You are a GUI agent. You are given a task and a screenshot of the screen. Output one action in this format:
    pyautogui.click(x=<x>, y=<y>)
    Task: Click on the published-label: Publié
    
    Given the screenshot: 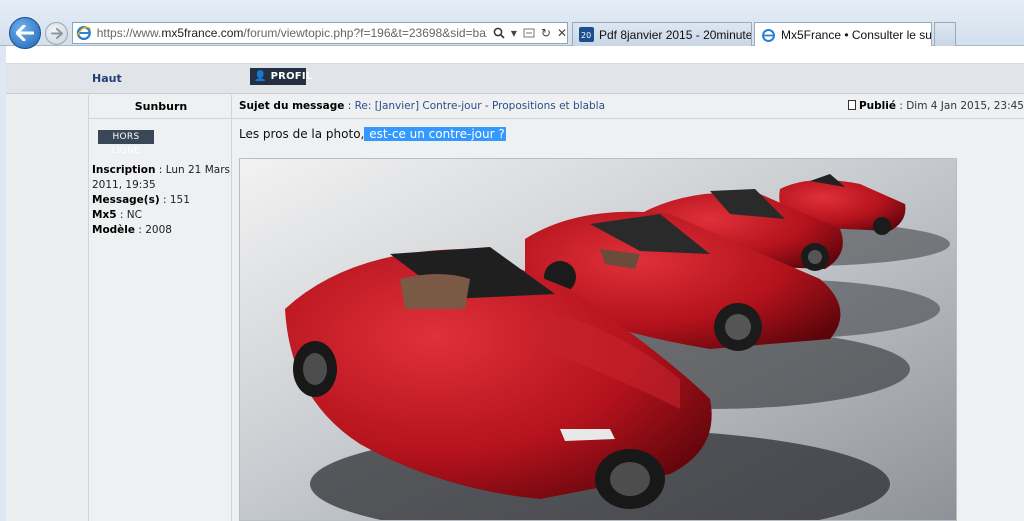 What is the action you would take?
    pyautogui.click(x=877, y=106)
    